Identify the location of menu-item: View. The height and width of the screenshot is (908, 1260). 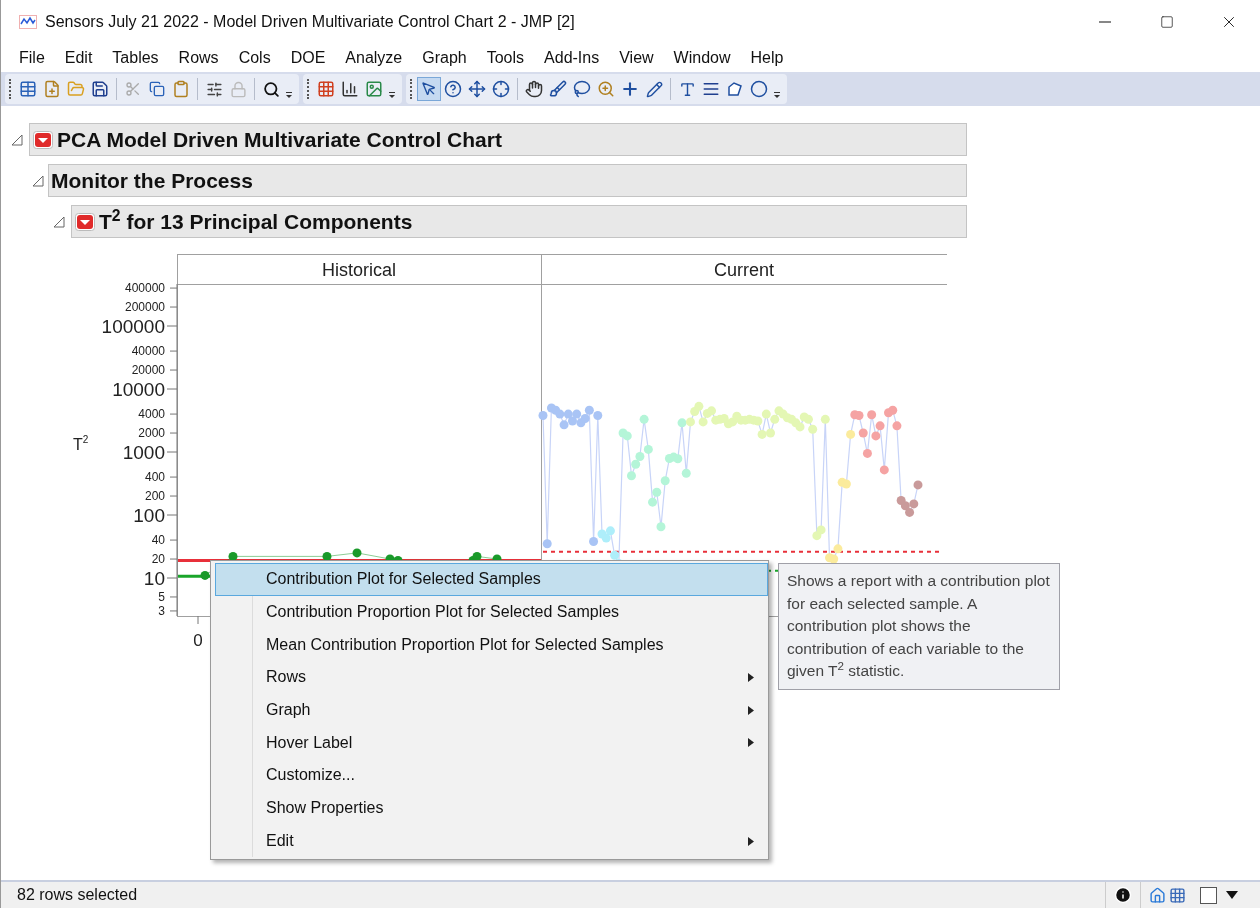
(636, 58).